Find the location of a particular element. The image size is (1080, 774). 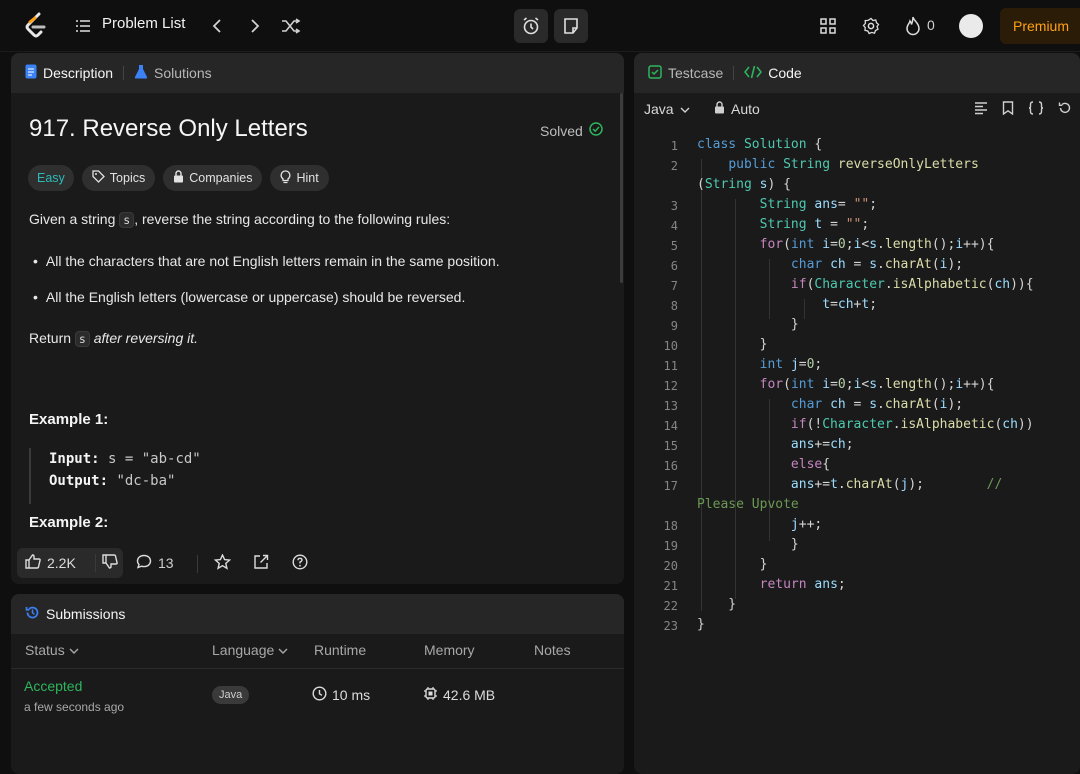

footer-divider is located at coordinates (197, 564).